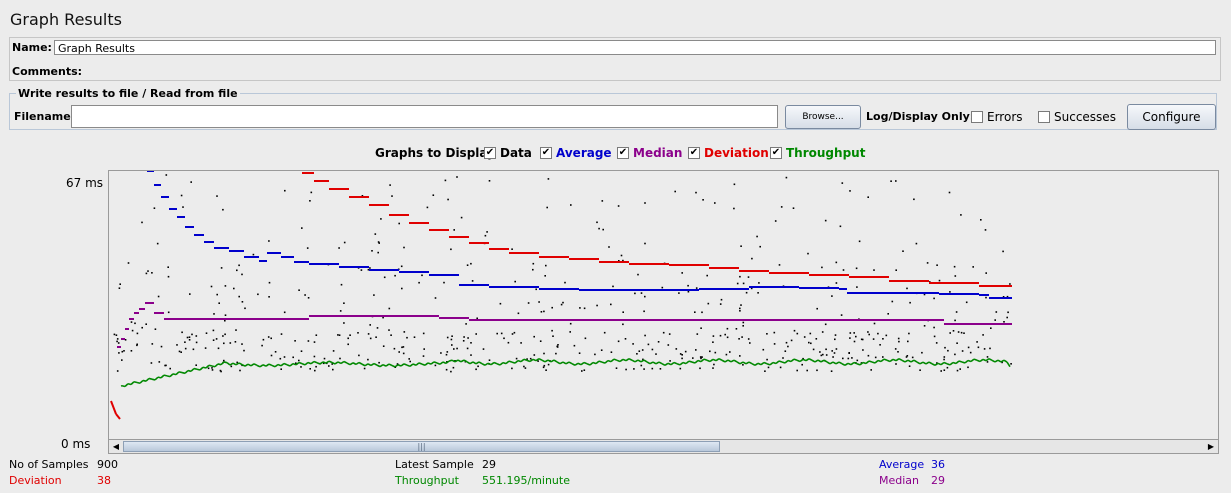 The height and width of the screenshot is (493, 1231). Describe the element at coordinates (76, 444) in the screenshot. I see `y-axis-min-label: 0 ms` at that location.